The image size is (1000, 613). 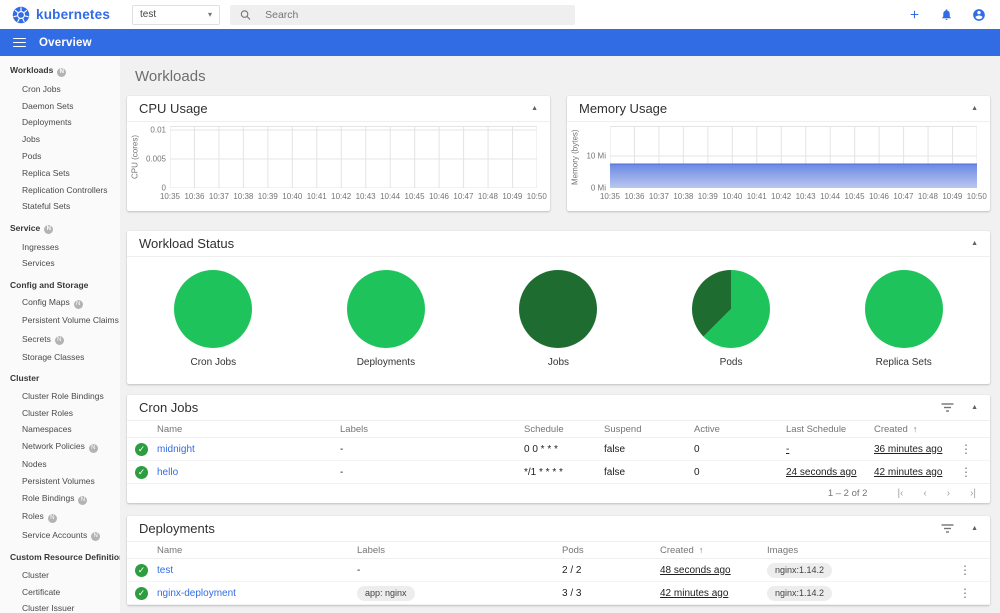 What do you see at coordinates (60, 339) in the screenshot?
I see `sidebar-item-secrets: Secrets N` at bounding box center [60, 339].